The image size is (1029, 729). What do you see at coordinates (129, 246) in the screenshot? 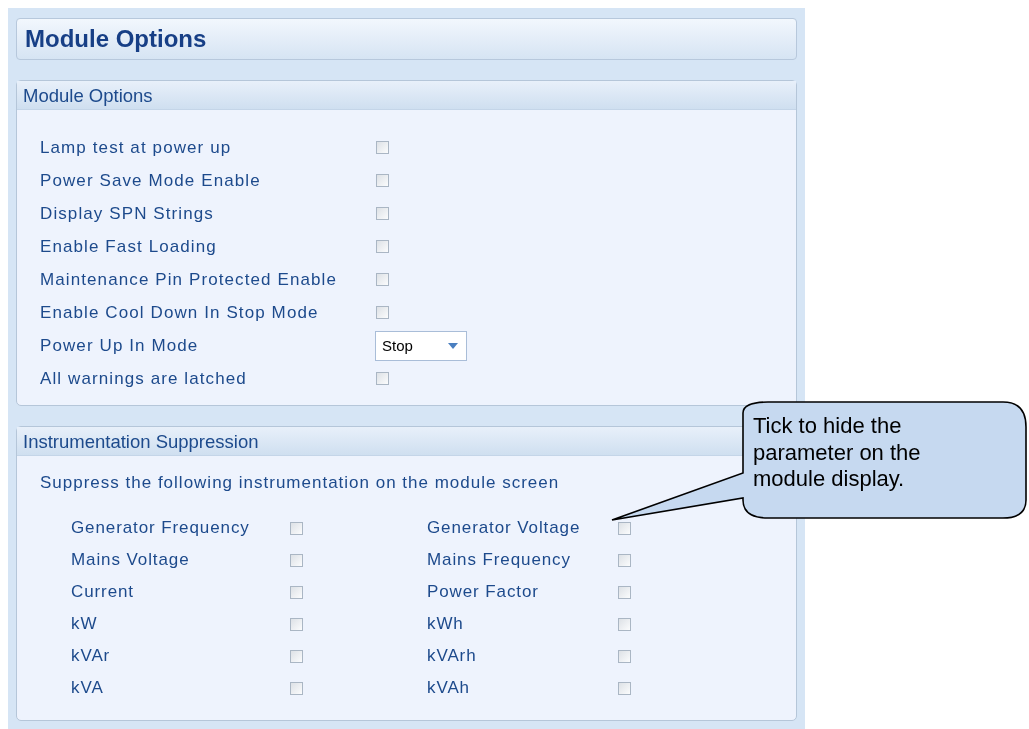
I see `option-label: Enable Fast Loading` at bounding box center [129, 246].